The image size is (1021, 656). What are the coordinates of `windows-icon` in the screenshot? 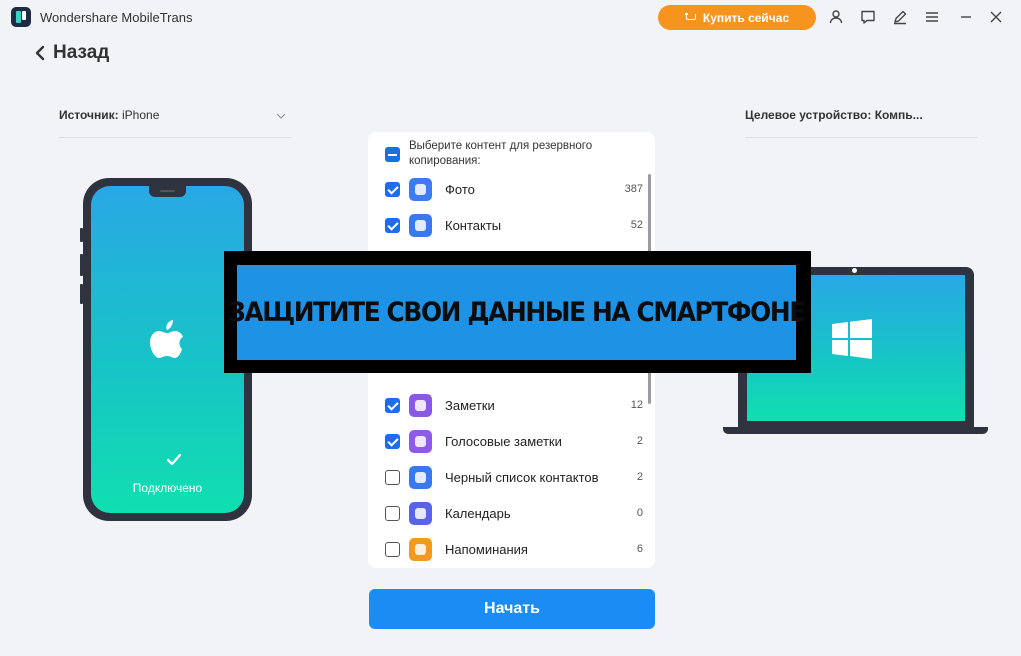 It's located at (852, 339).